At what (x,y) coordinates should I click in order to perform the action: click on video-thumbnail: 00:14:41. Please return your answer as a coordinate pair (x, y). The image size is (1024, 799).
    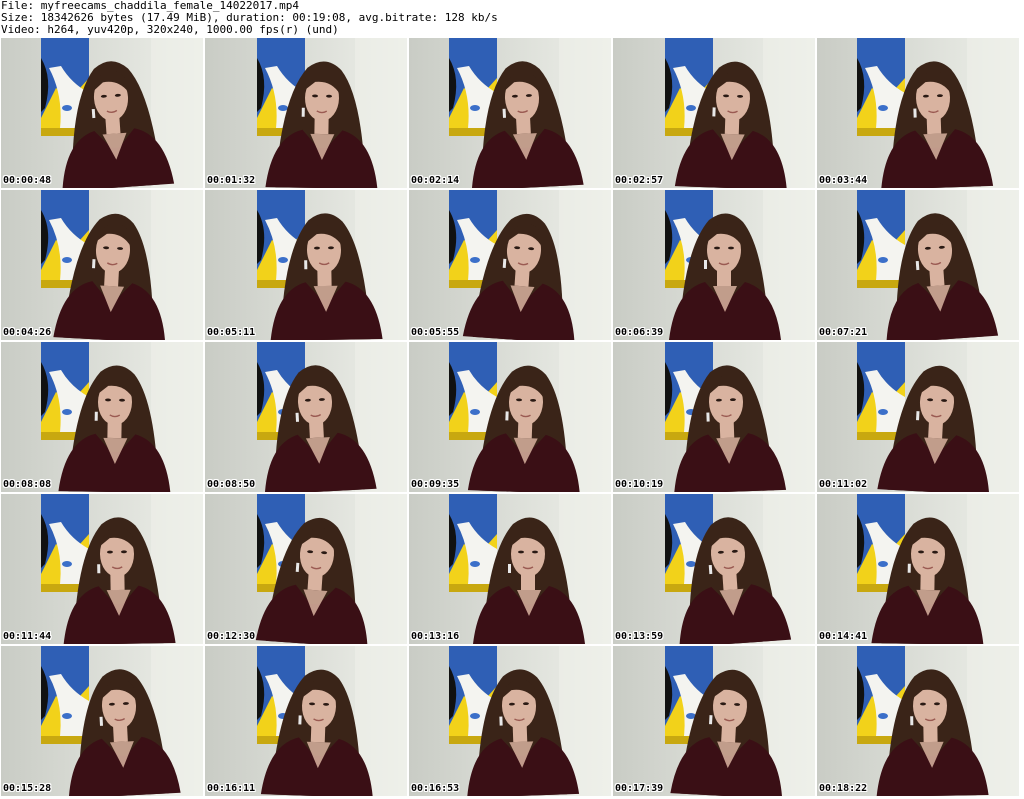
    Looking at the image, I should click on (918, 569).